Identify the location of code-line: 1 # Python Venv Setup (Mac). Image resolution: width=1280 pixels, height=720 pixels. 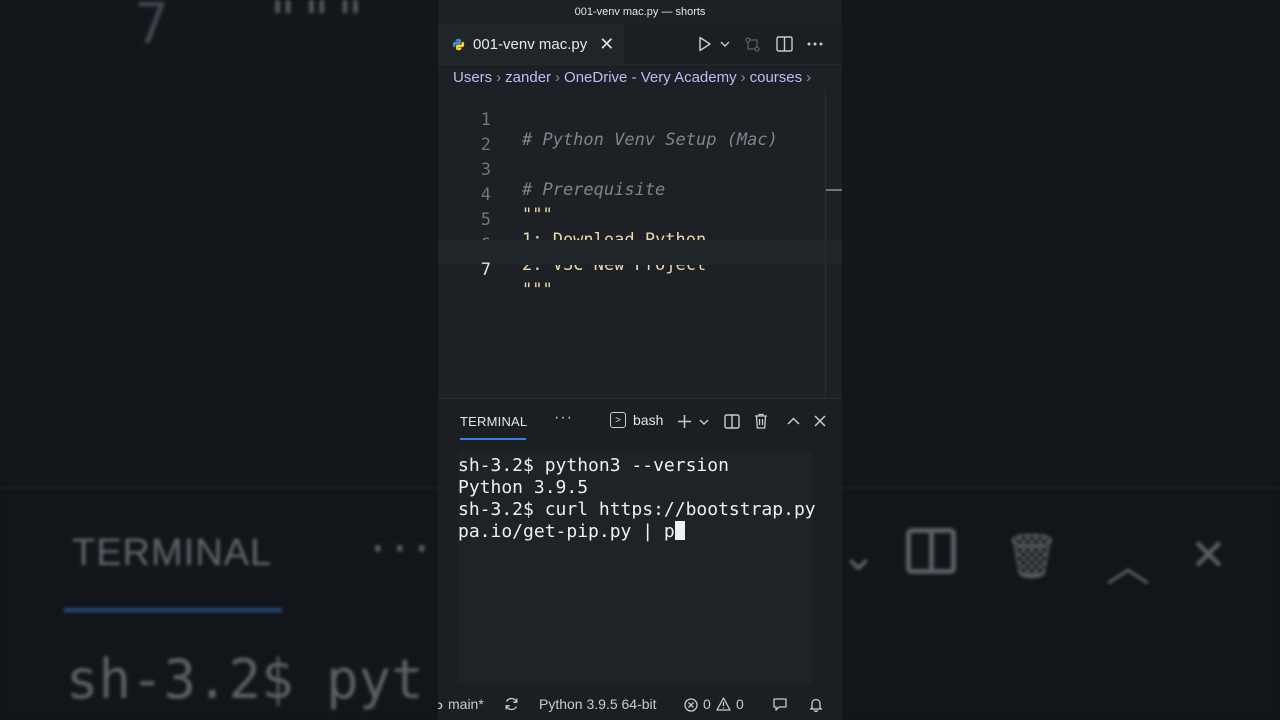
(640, 120).